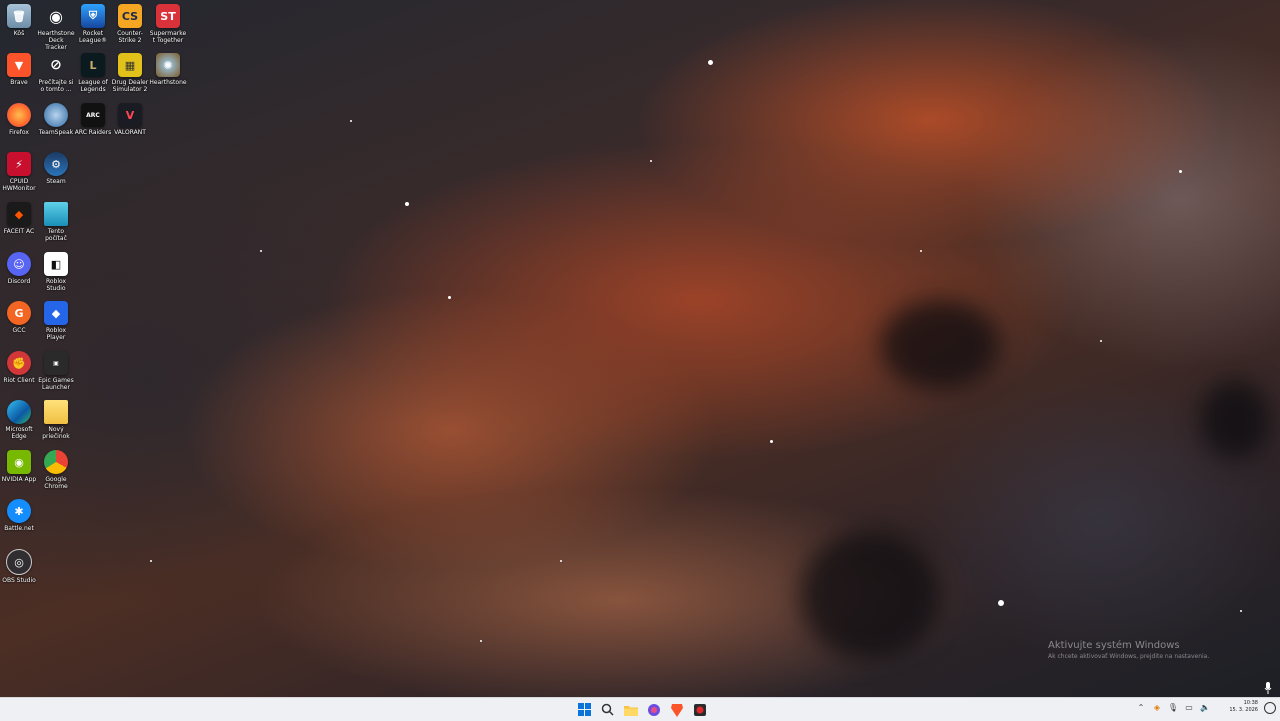 Image resolution: width=1280 pixels, height=721 pixels. I want to click on shortcut-label: Steam, so click(56, 181).